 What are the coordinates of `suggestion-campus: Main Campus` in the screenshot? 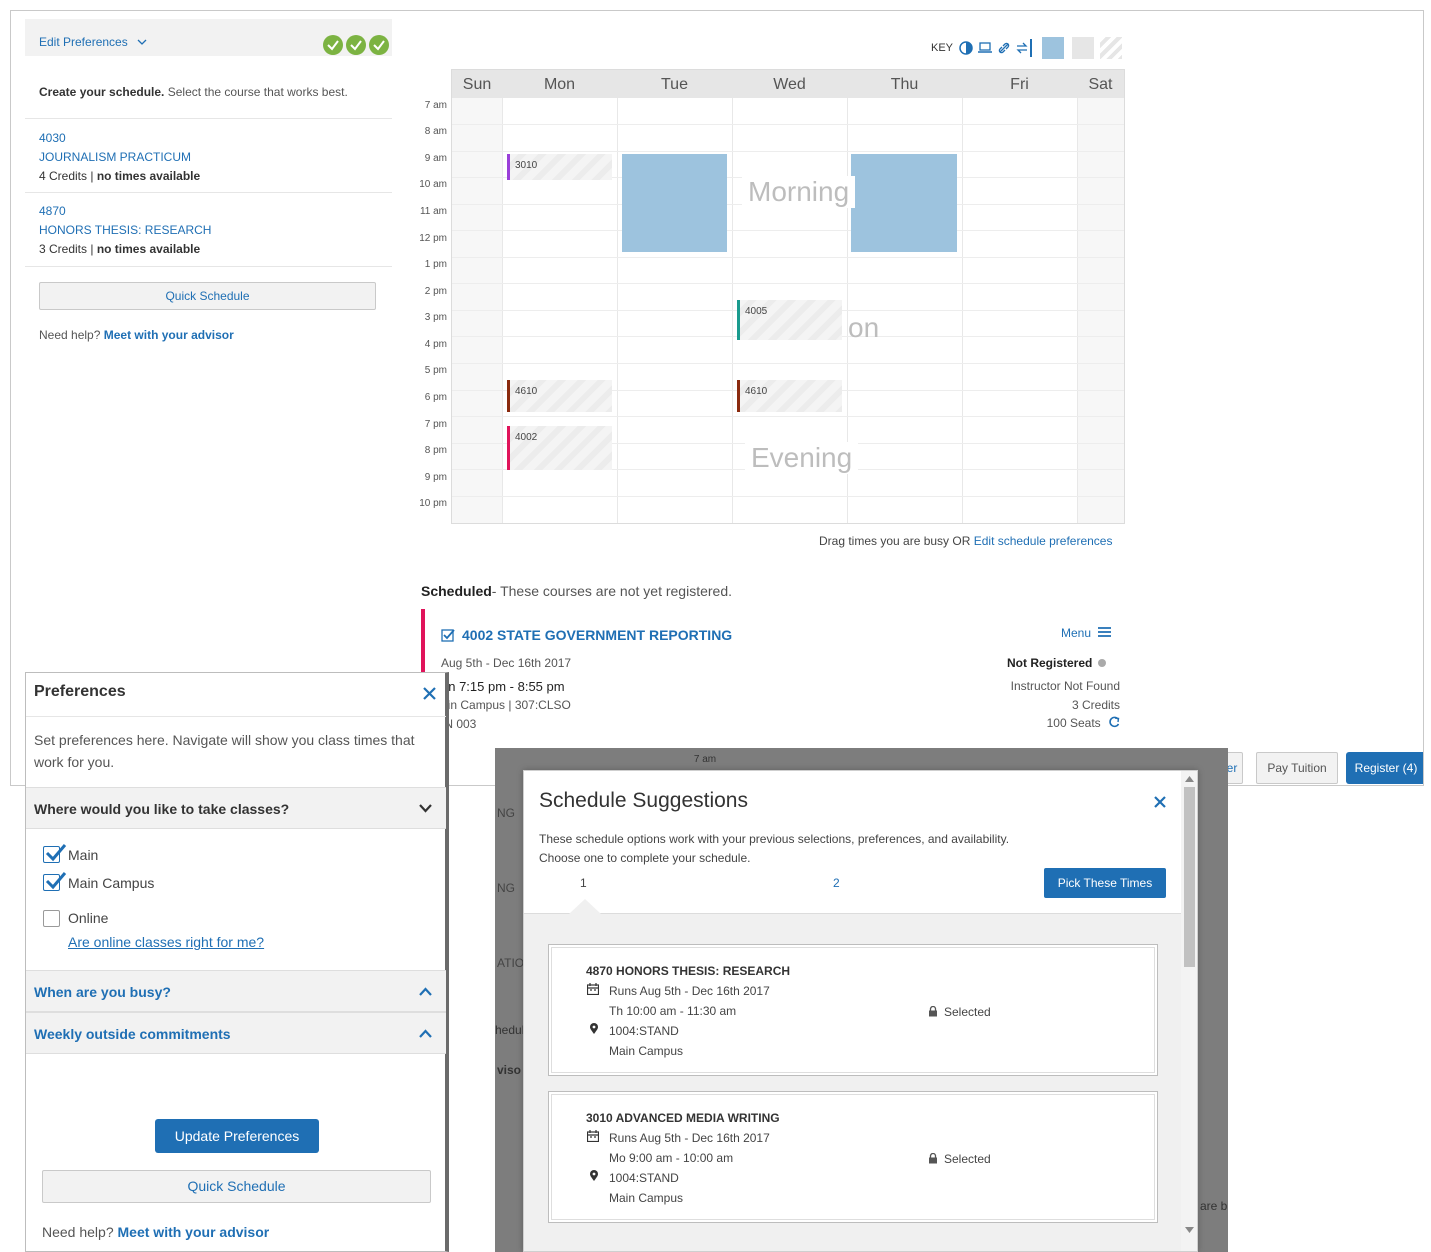 It's located at (646, 1051).